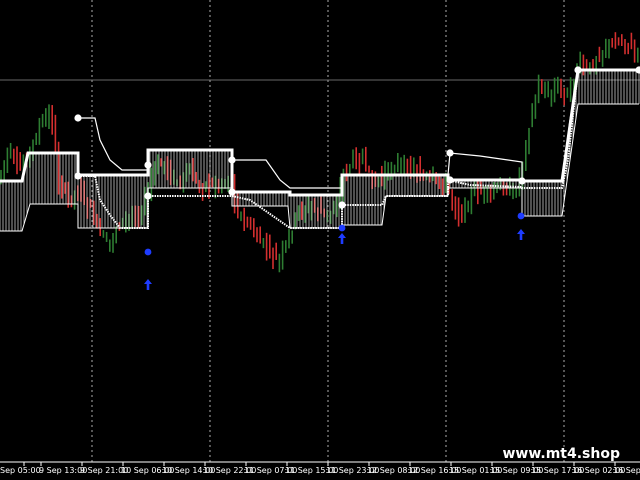  What do you see at coordinates (561, 454) in the screenshot?
I see `watermark: www.mt4.shop` at bounding box center [561, 454].